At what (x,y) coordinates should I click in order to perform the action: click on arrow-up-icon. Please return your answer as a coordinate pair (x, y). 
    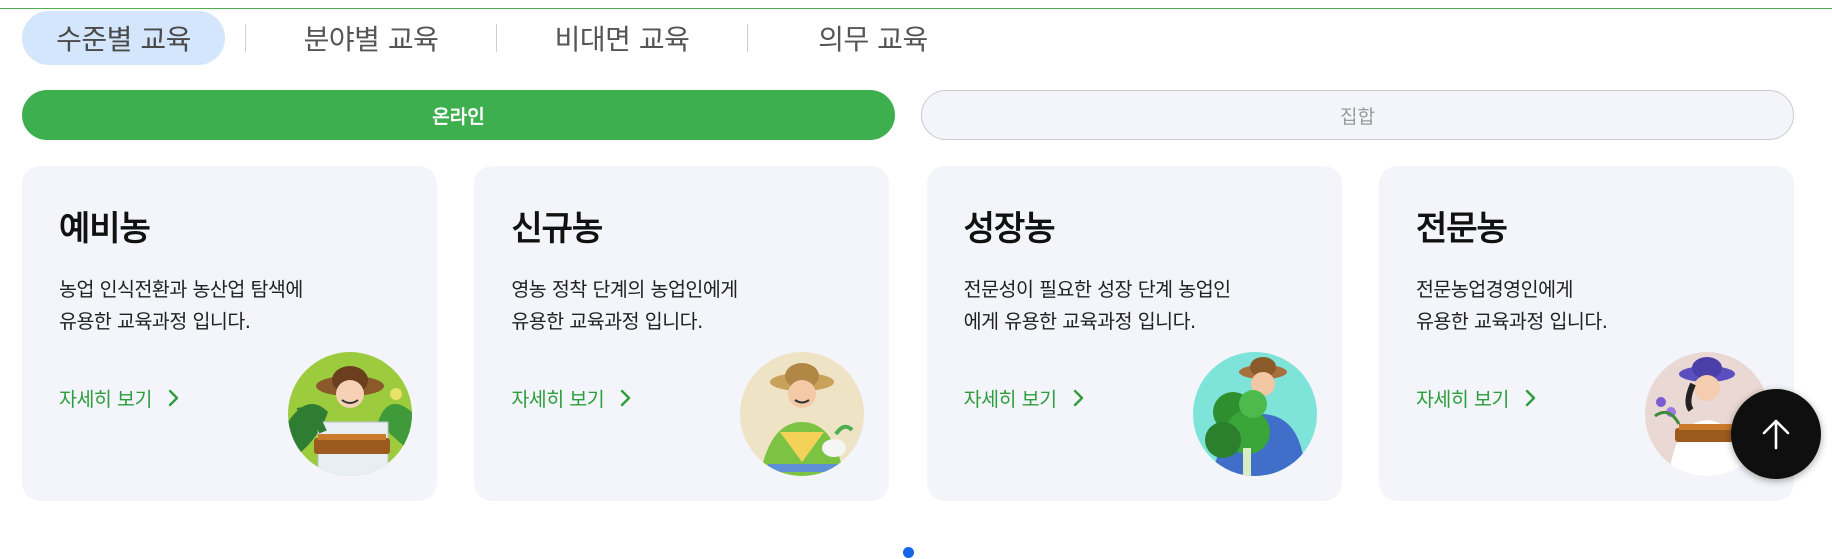
    Looking at the image, I should click on (1776, 434).